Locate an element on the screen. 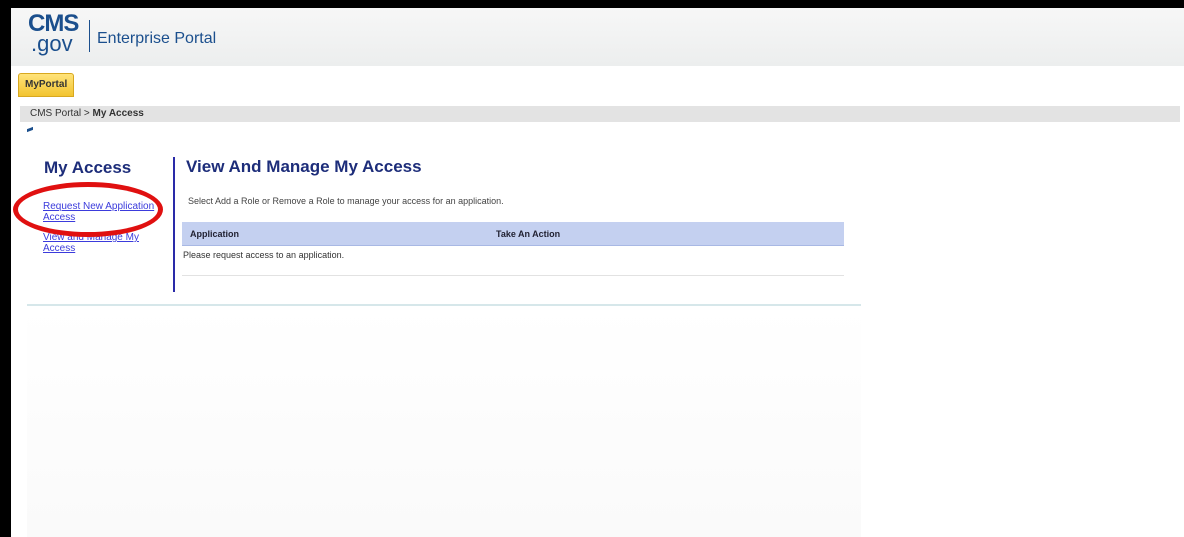 This screenshot has height=537, width=1184. red-annotation-circle is located at coordinates (88, 209).